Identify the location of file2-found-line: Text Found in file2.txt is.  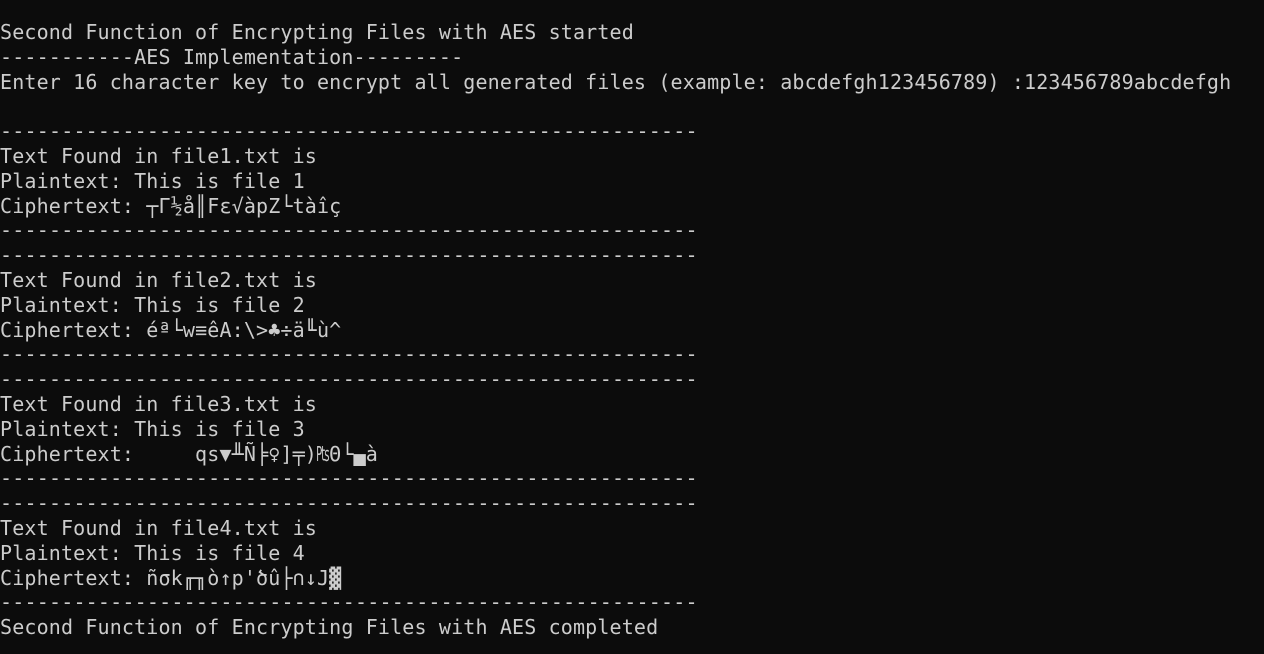
(158, 279).